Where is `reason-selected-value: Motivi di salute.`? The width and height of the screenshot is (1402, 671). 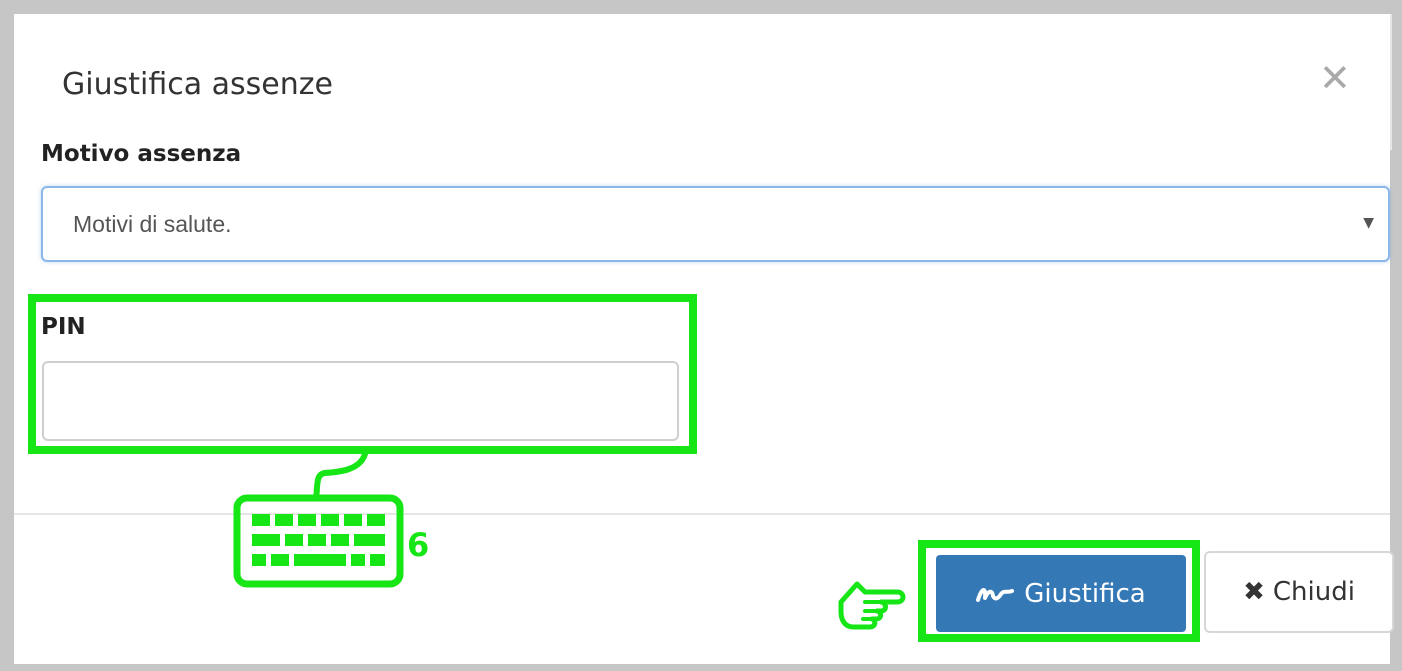 reason-selected-value: Motivi di salute. is located at coordinates (152, 224).